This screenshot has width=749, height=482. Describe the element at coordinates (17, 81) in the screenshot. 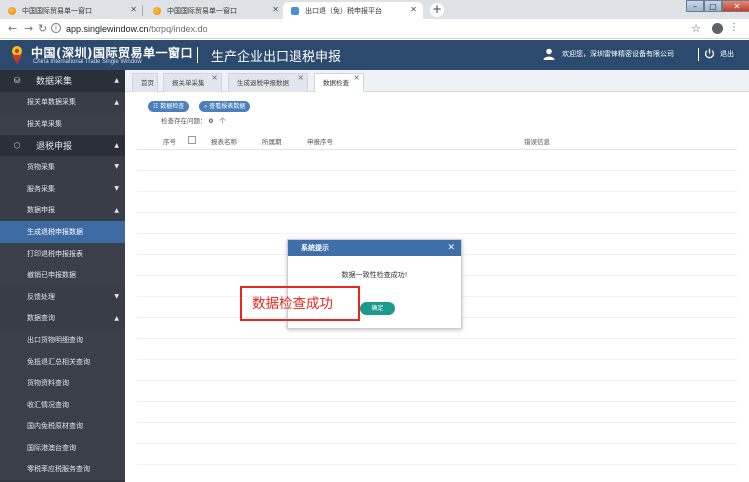

I see `db-icon: ⛁` at that location.